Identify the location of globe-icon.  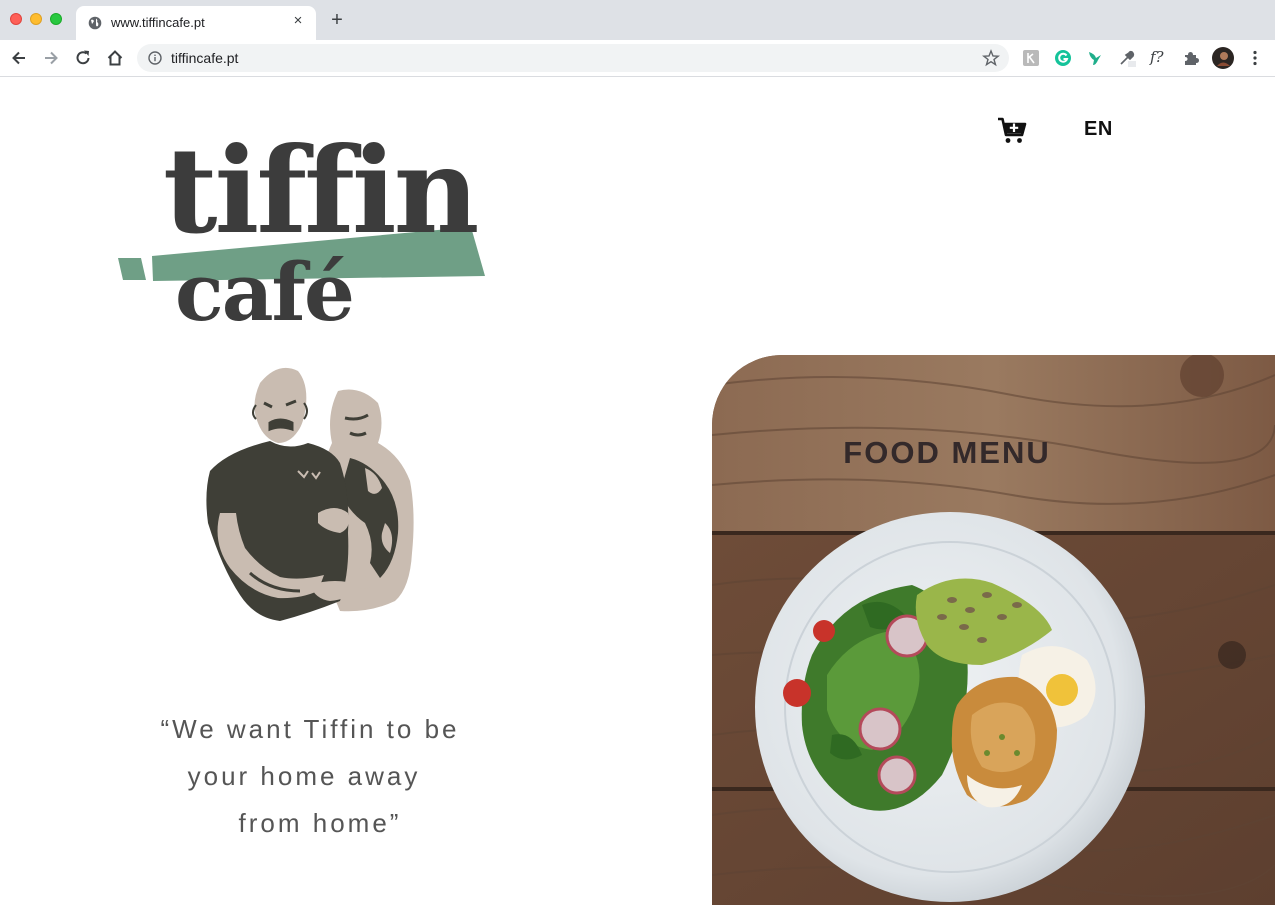
(95, 23).